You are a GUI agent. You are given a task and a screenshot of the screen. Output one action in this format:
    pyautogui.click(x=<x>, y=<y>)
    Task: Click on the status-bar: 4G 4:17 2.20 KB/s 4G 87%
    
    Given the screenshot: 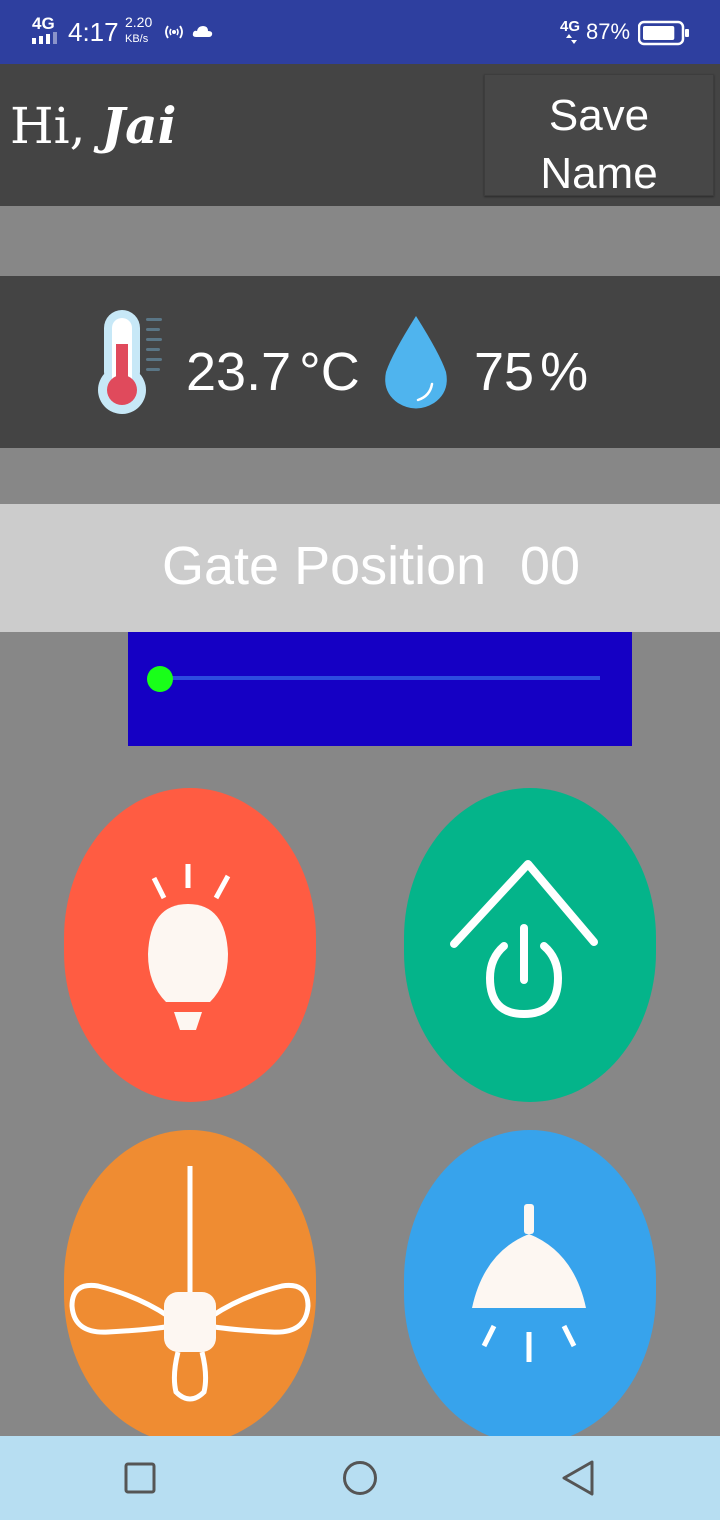 What is the action you would take?
    pyautogui.click(x=360, y=32)
    